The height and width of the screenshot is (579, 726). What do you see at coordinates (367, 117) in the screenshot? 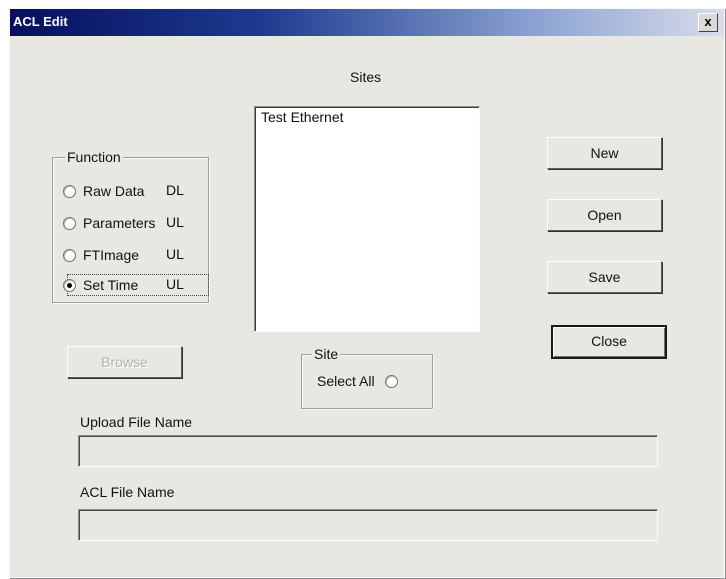
I see `list-item: Test Ethernet` at bounding box center [367, 117].